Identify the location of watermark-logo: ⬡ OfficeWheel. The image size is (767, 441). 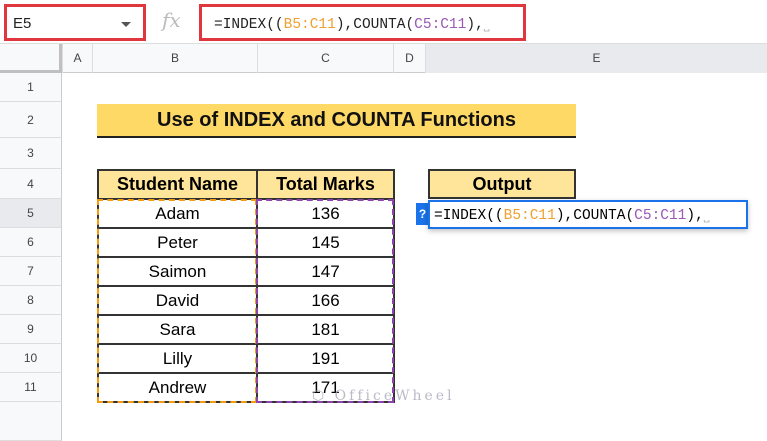
(383, 396).